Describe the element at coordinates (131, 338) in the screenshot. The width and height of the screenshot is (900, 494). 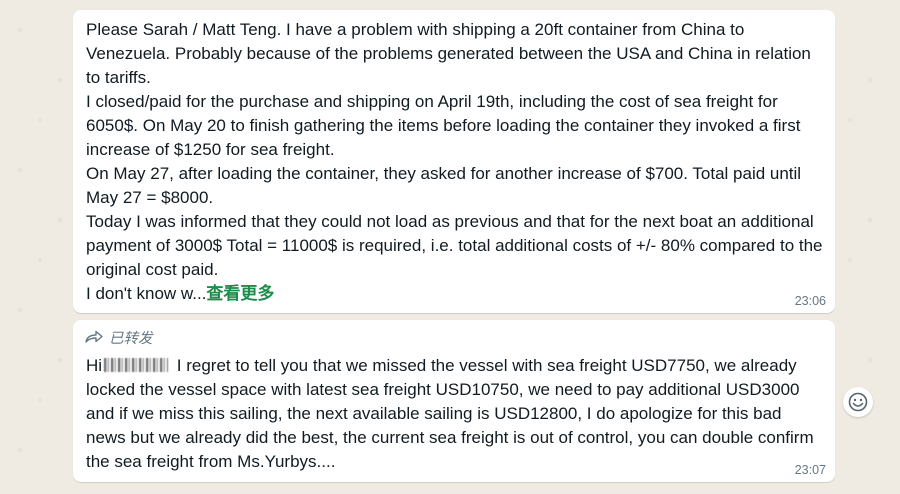
I see `forwarded-label: 已转发` at that location.